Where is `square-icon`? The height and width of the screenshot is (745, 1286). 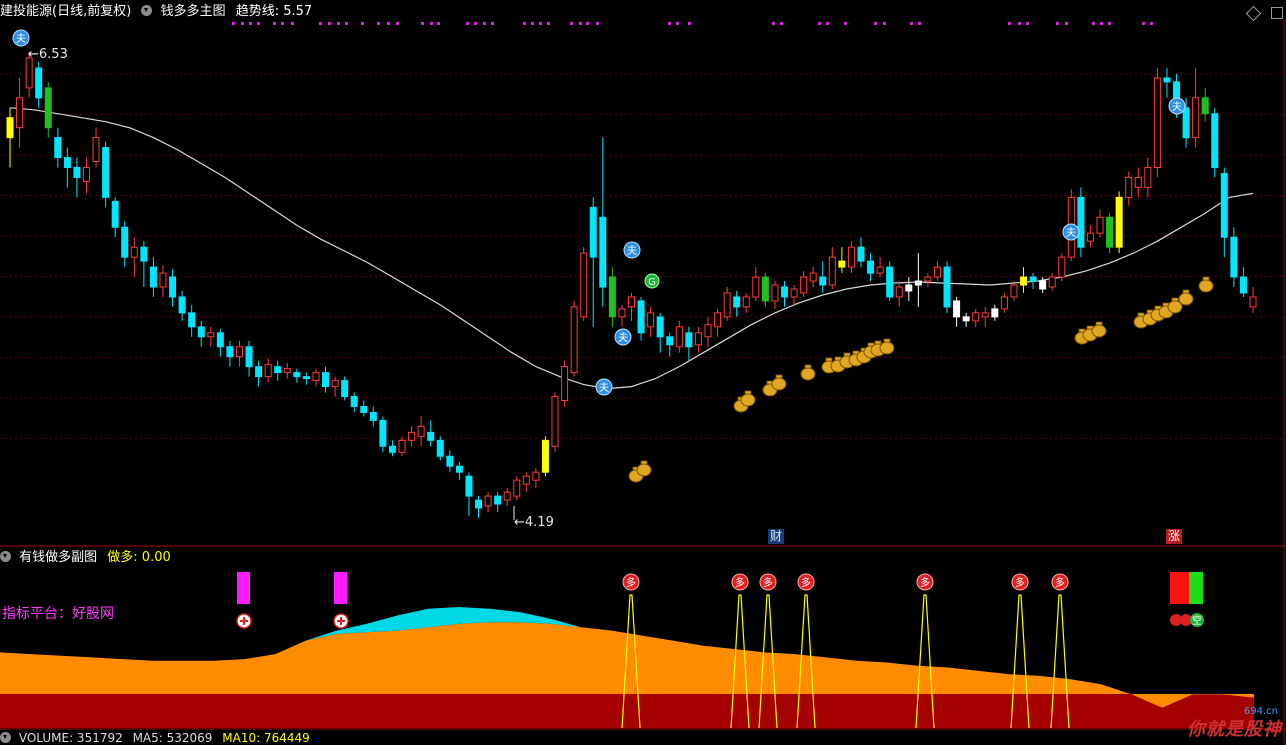
square-icon is located at coordinates (1277, 13).